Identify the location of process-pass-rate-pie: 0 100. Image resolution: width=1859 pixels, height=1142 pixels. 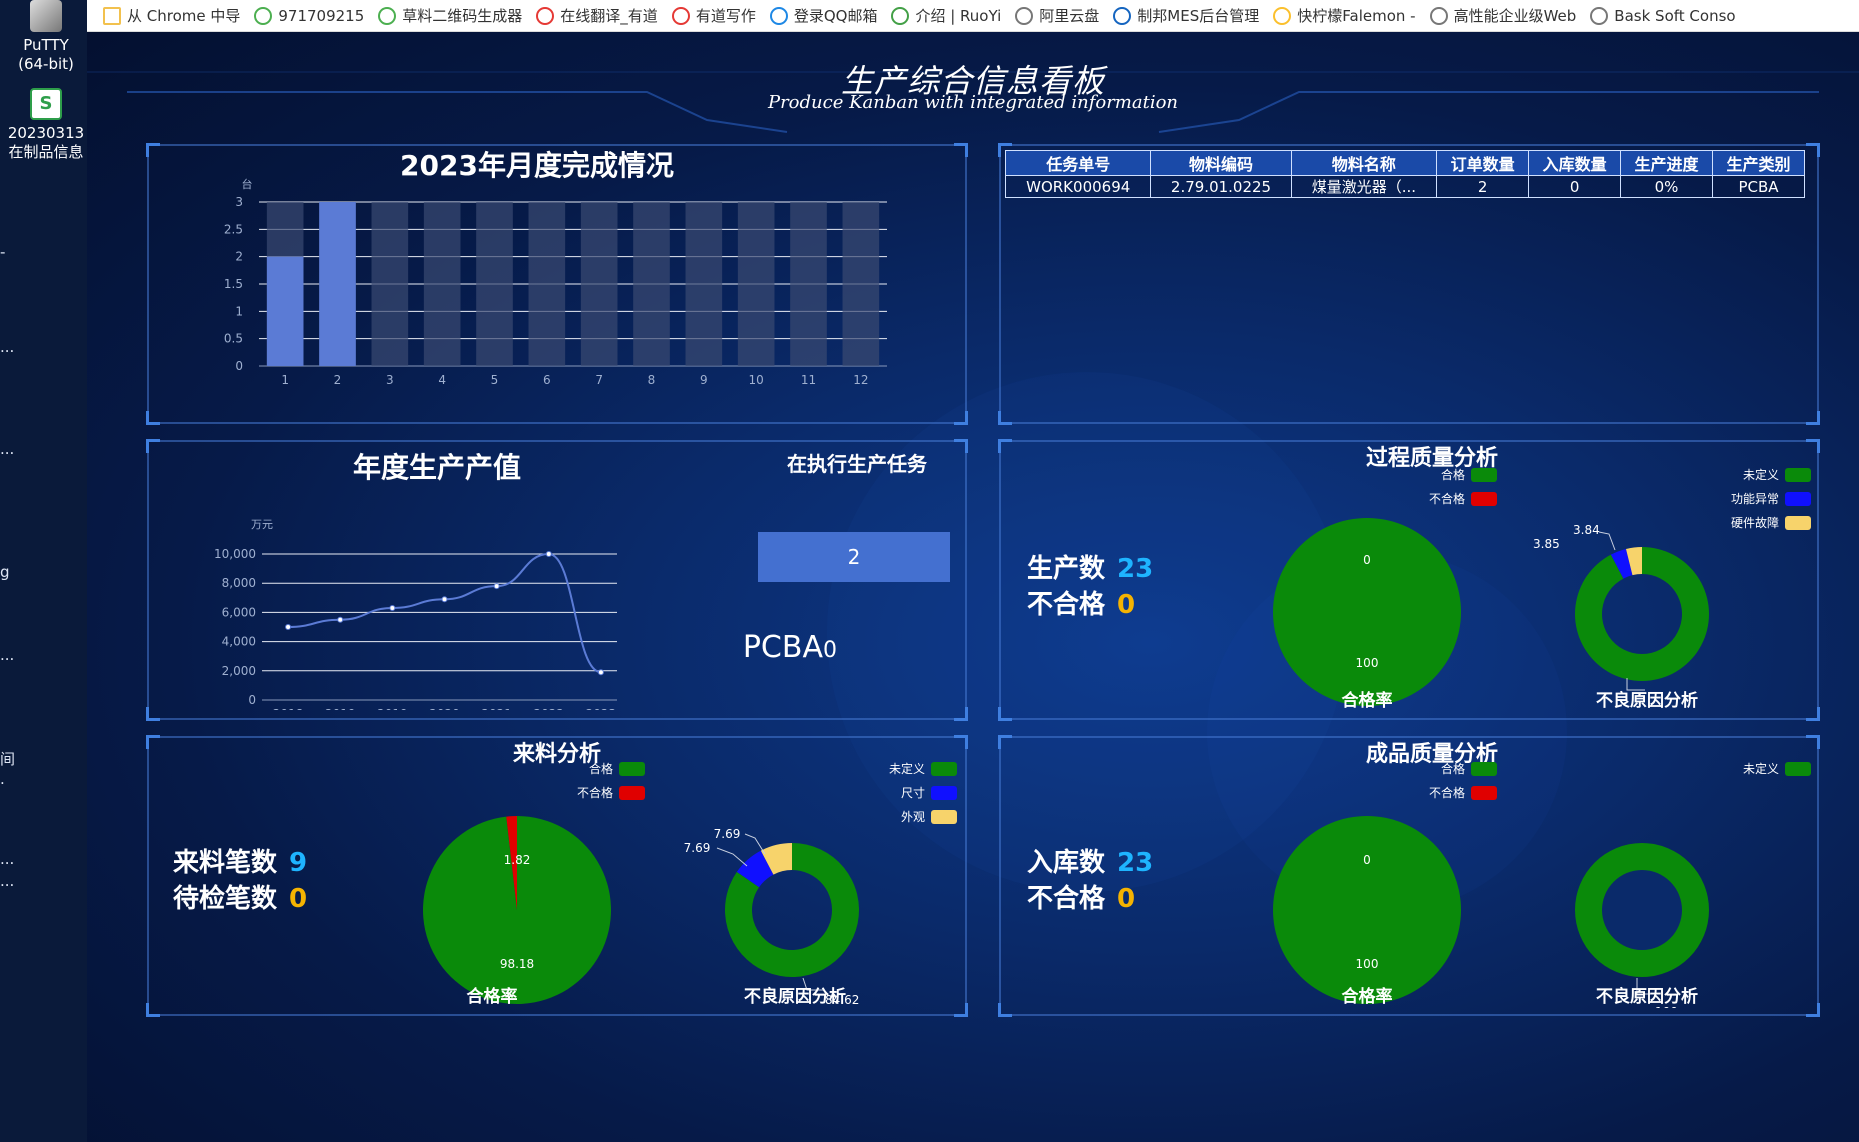
(1367, 612).